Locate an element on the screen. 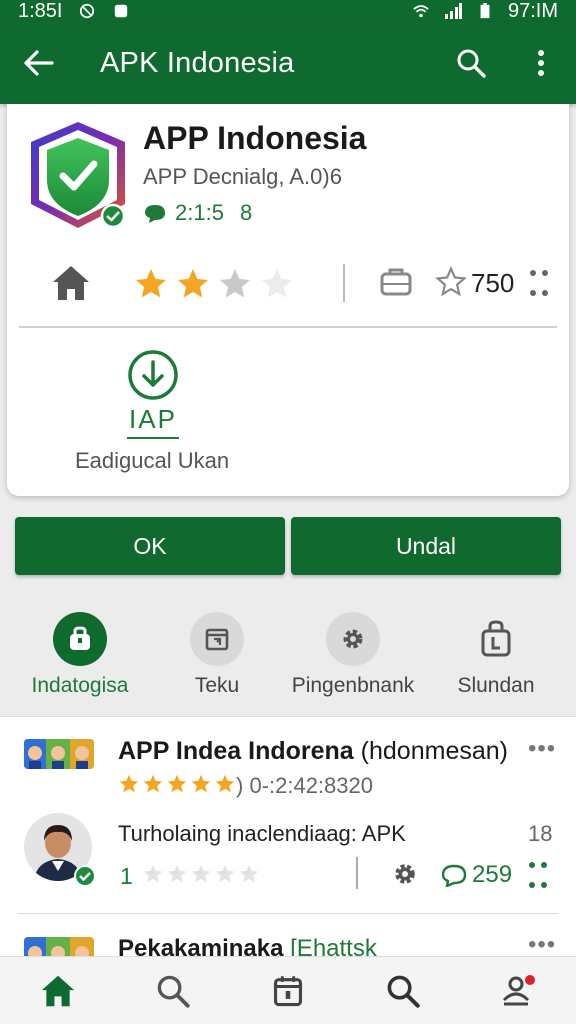 The width and height of the screenshot is (576, 1024). app-name: APP Indonesia is located at coordinates (255, 138).